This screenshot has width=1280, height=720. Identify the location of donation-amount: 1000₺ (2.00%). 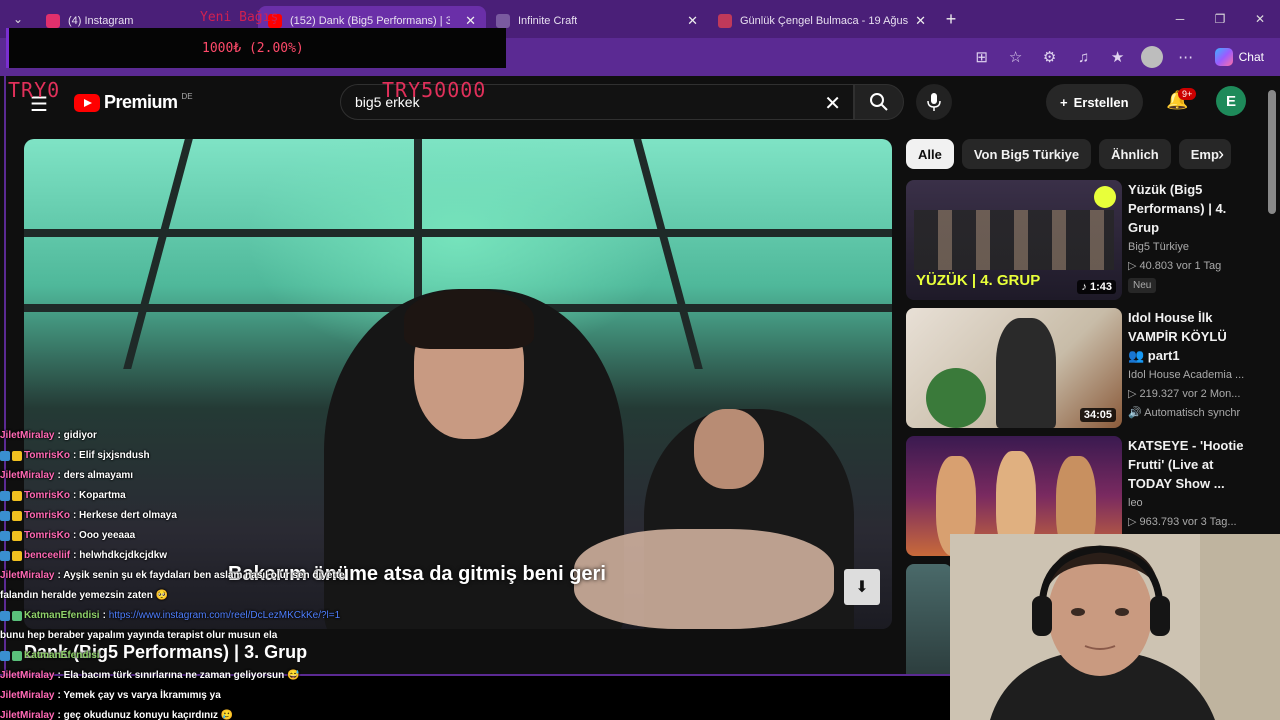
(253, 48).